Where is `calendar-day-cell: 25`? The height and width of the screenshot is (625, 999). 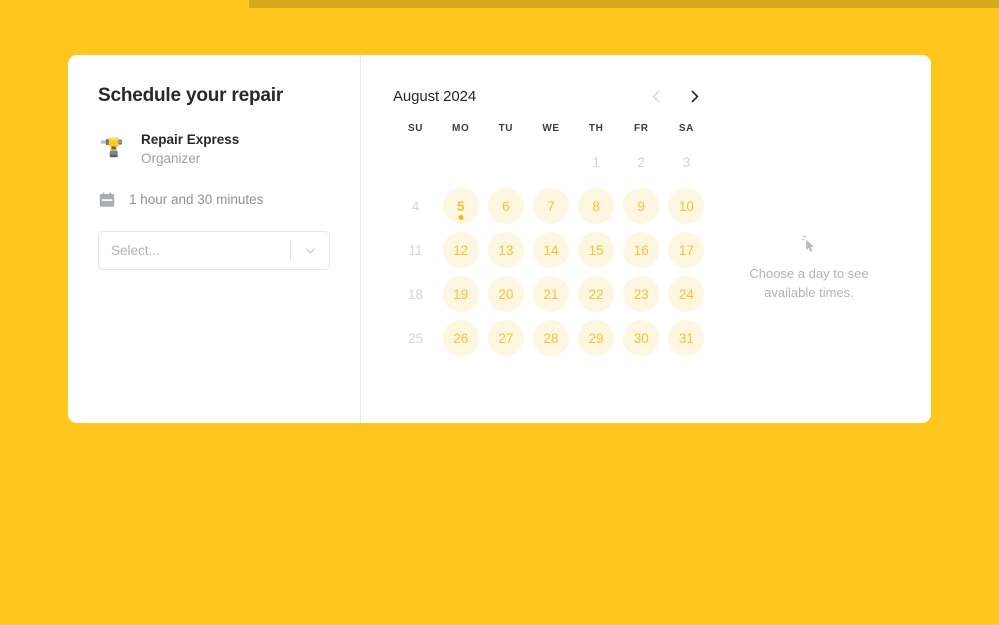 calendar-day-cell: 25 is located at coordinates (415, 338).